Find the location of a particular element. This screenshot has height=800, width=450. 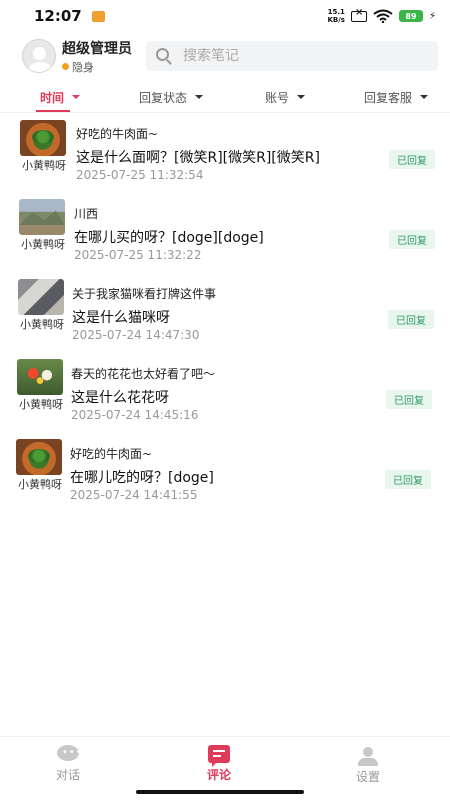

comment-text: 这是什么猫咪呀 is located at coordinates (121, 318).